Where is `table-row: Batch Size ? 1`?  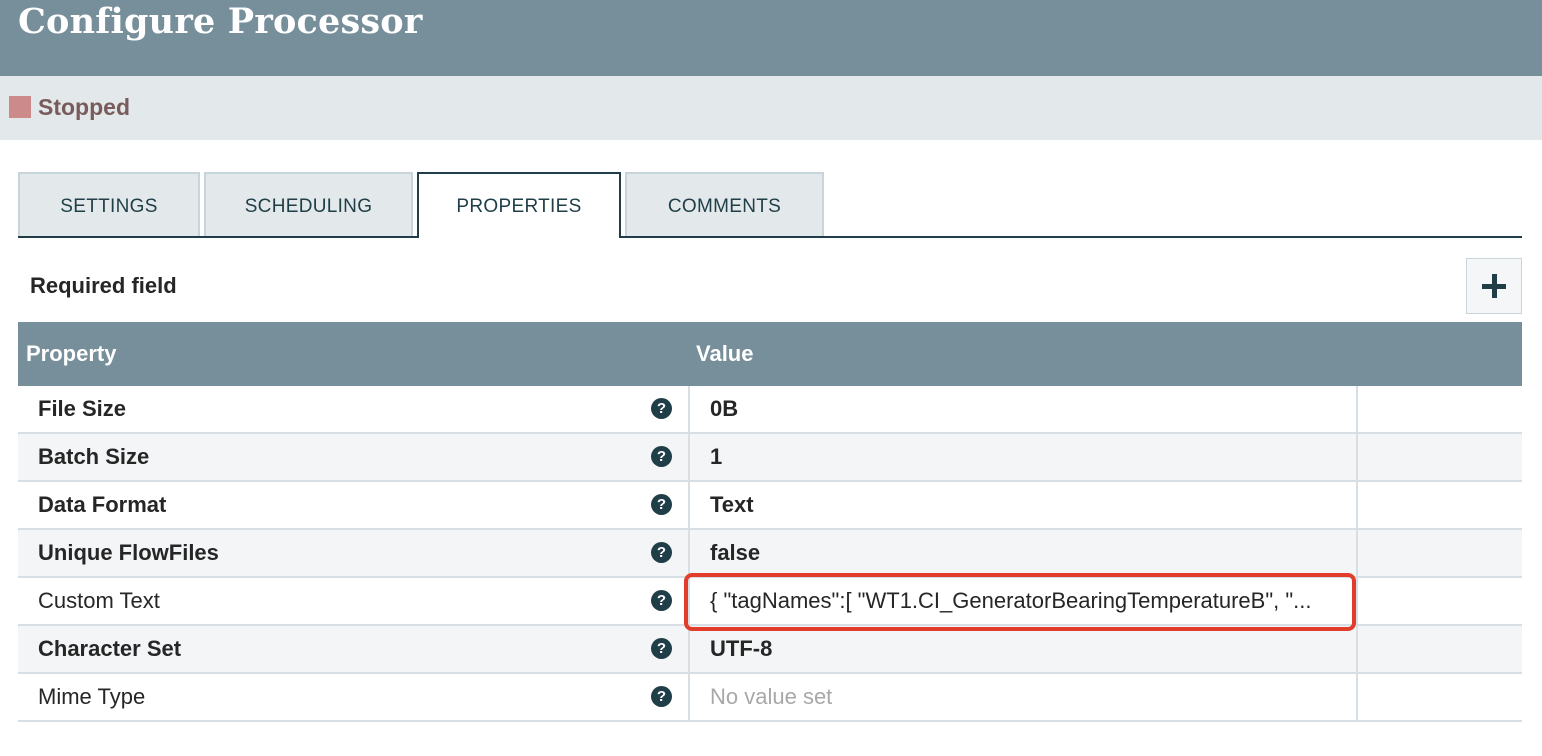
table-row: Batch Size ? 1 is located at coordinates (770, 458).